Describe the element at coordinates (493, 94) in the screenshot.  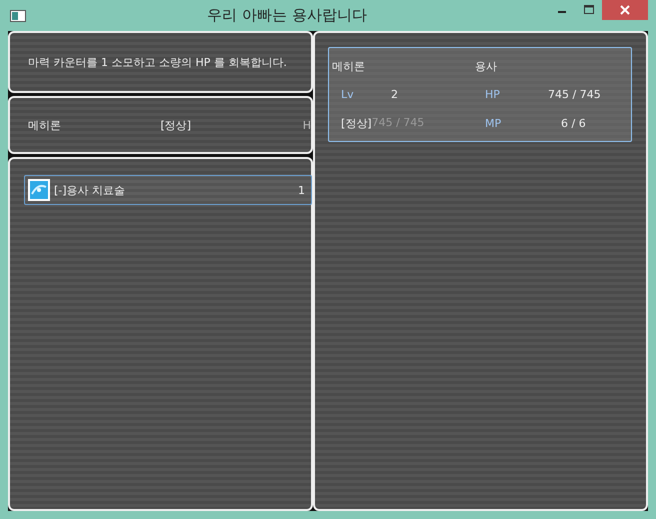
I see `hp-label: HP` at that location.